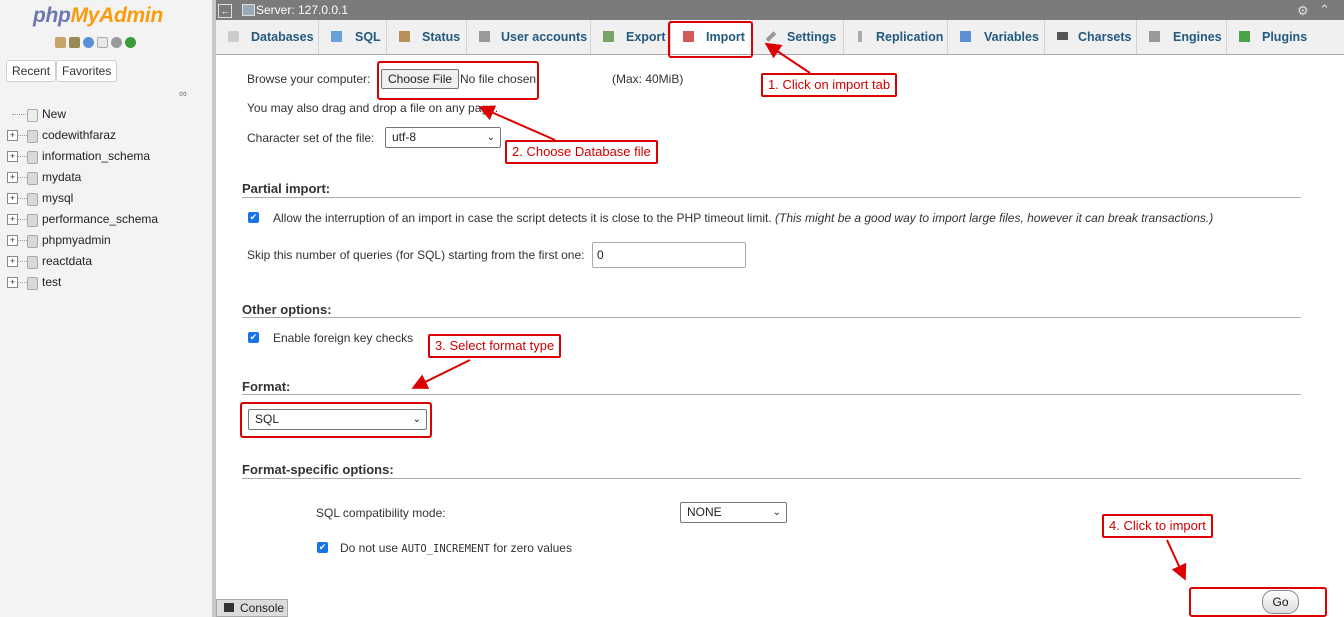 The image size is (1344, 617). Describe the element at coordinates (1176, 560) in the screenshot. I see `arrow-step4` at that location.